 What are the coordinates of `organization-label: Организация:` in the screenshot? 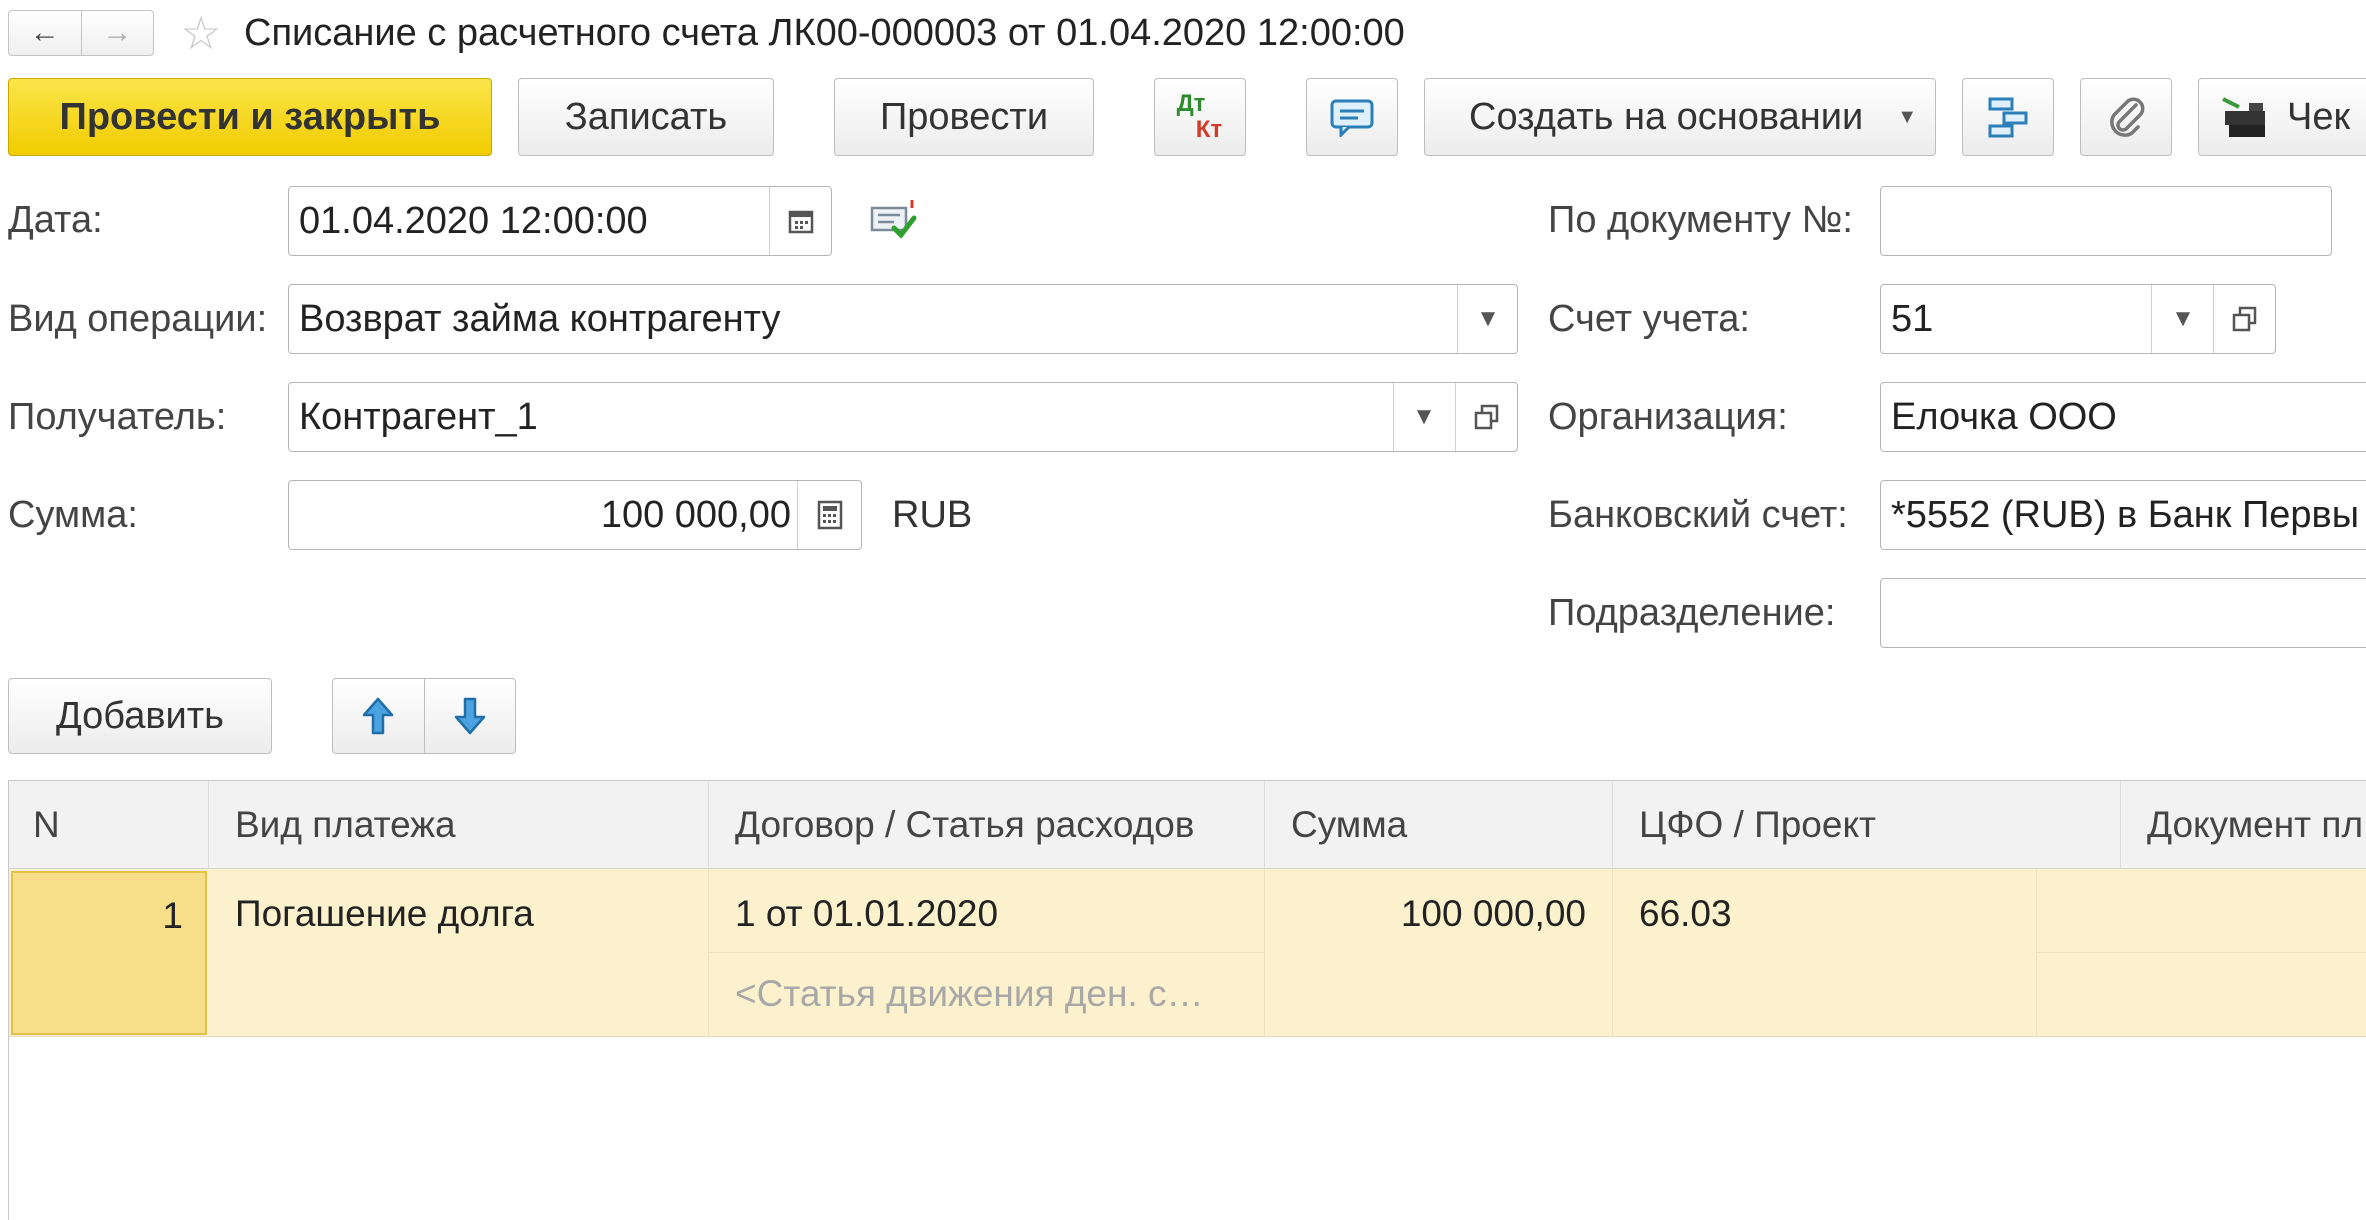 It's located at (1668, 417).